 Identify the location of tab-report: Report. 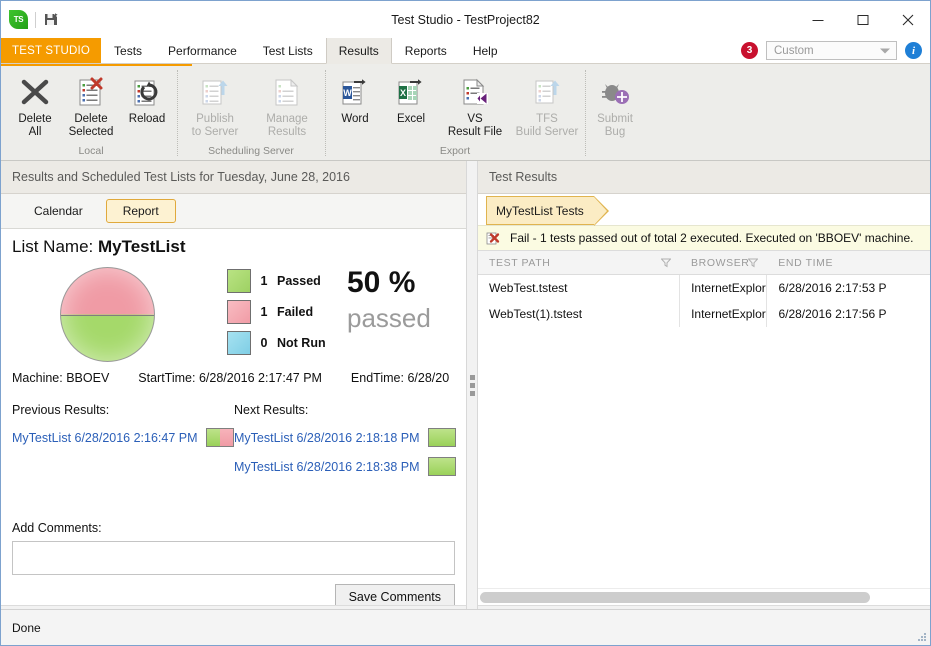
(140, 211).